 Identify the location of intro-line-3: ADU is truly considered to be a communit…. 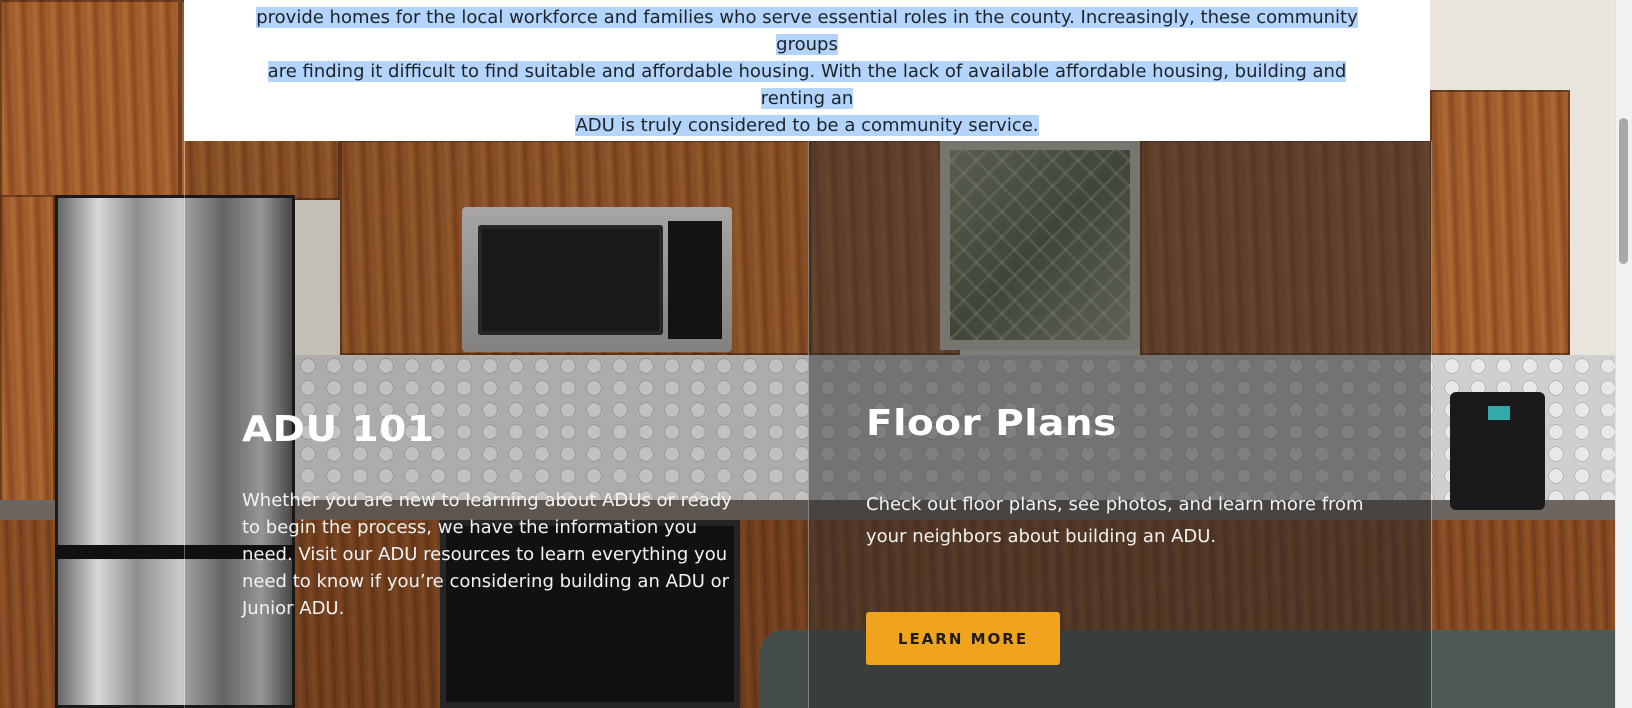
(807, 125).